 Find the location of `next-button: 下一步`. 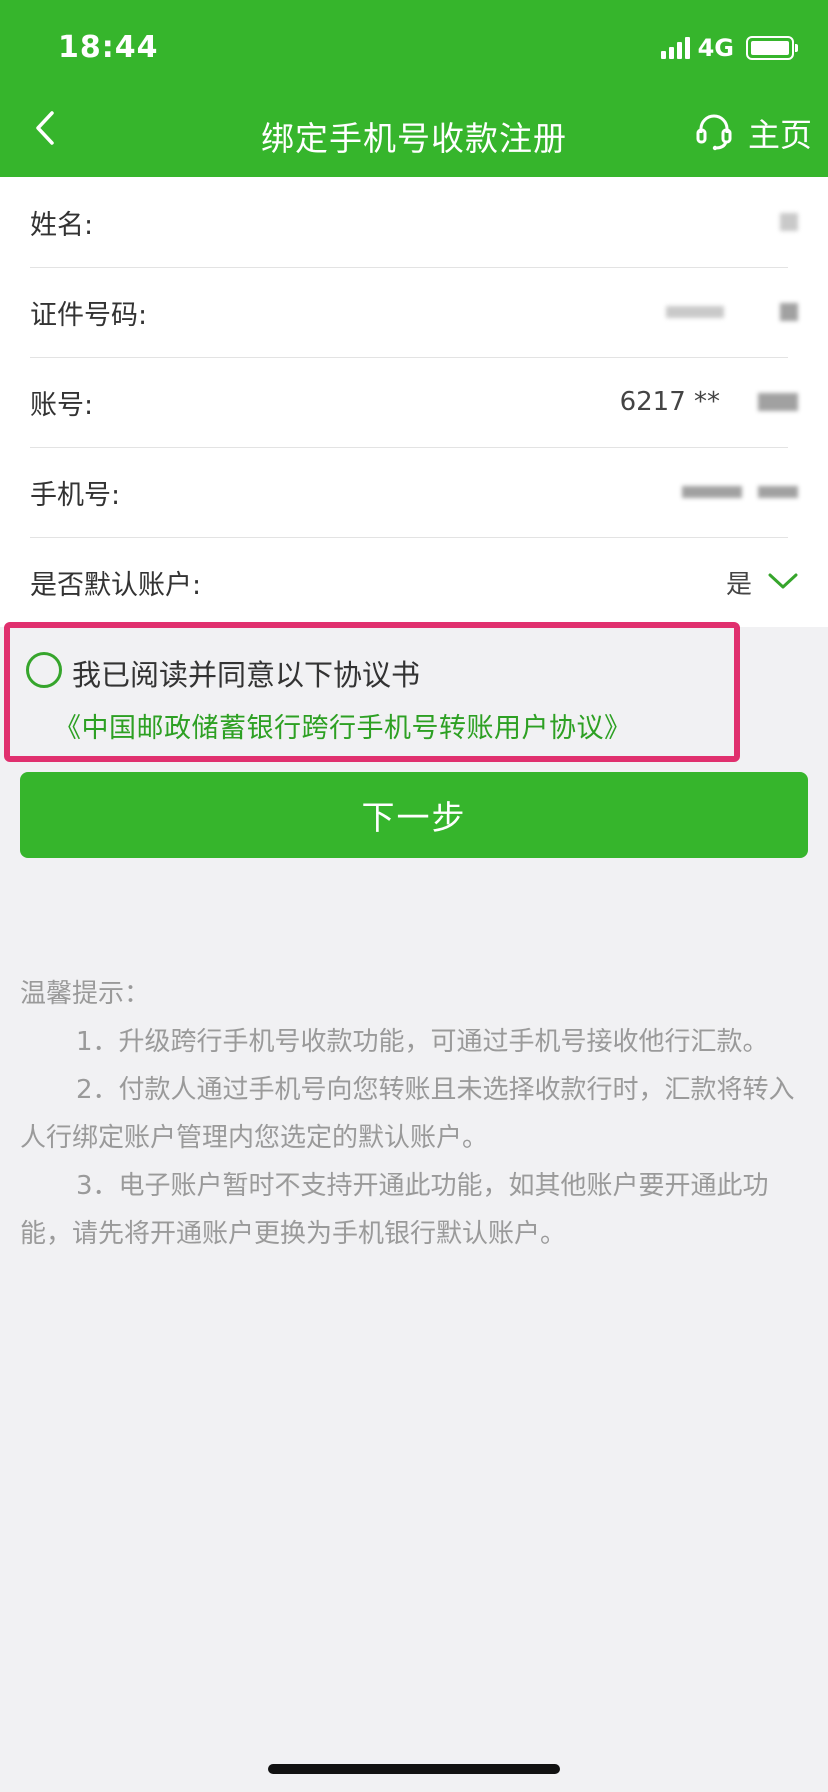

next-button: 下一步 is located at coordinates (414, 815).